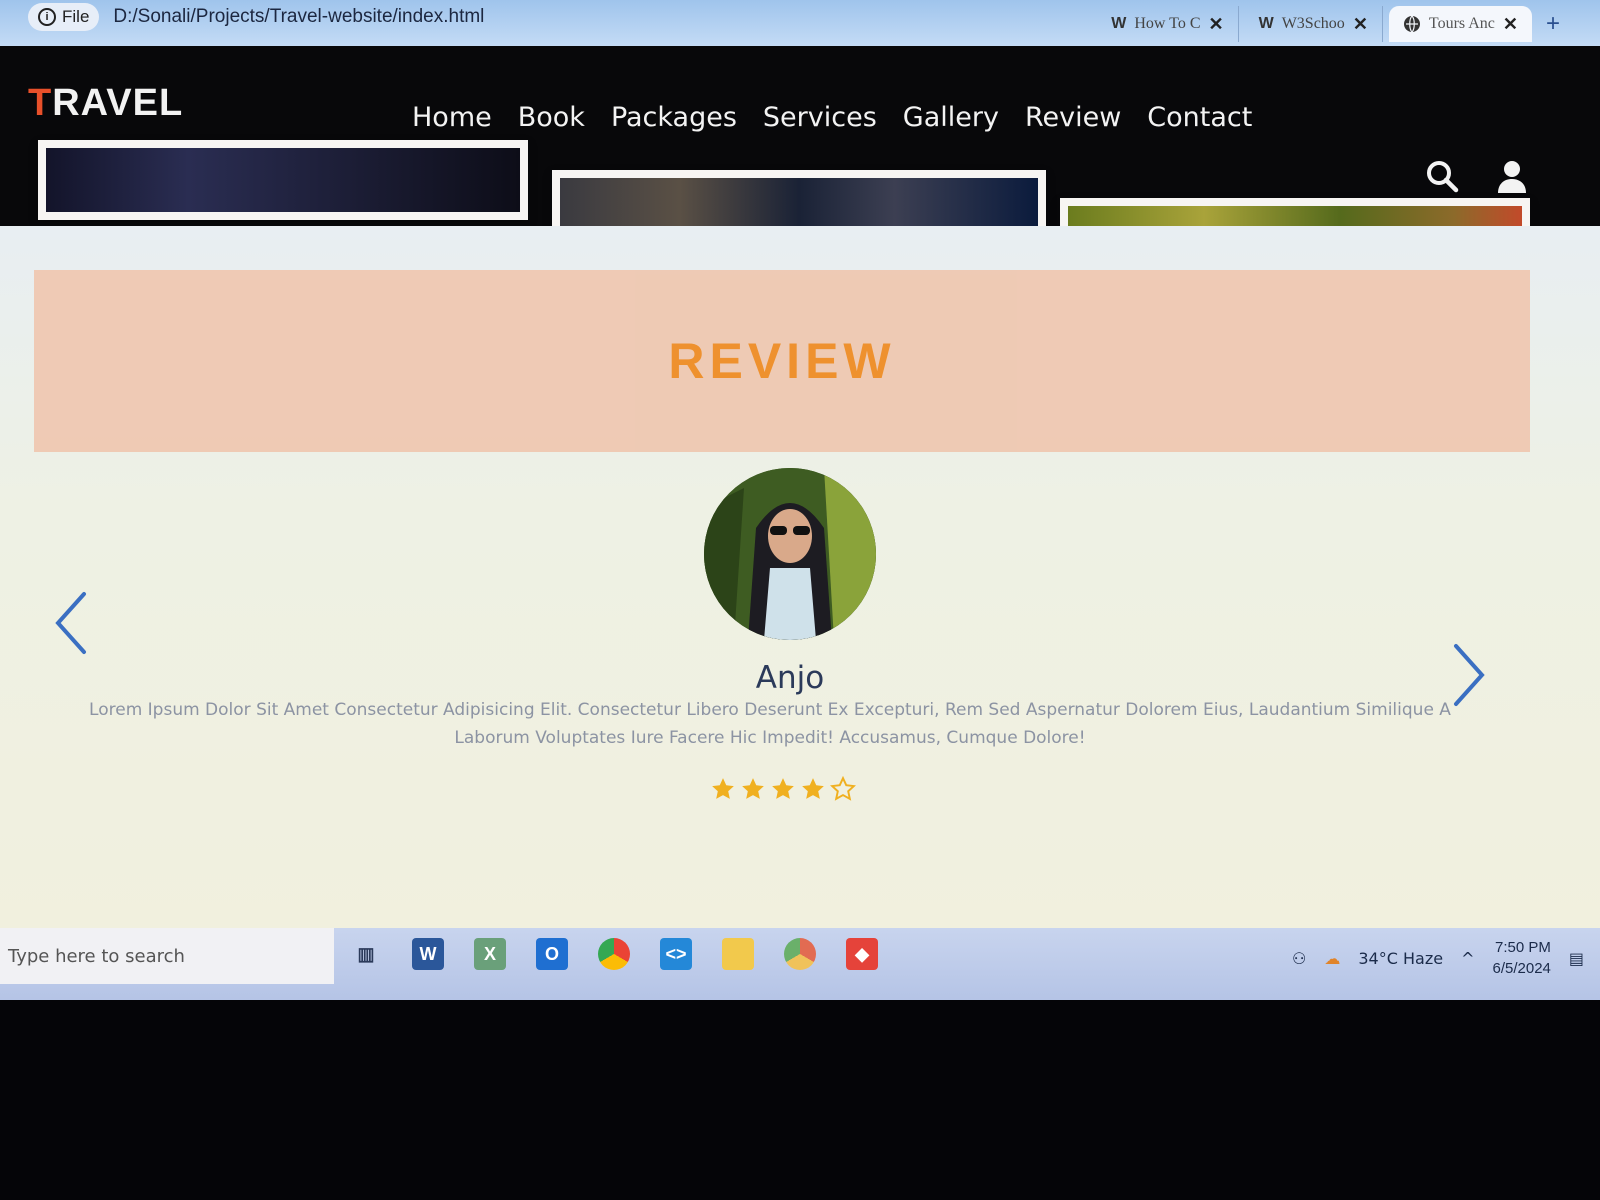 The width and height of the screenshot is (1600, 1200). I want to click on nav-packages: Packages, so click(674, 117).